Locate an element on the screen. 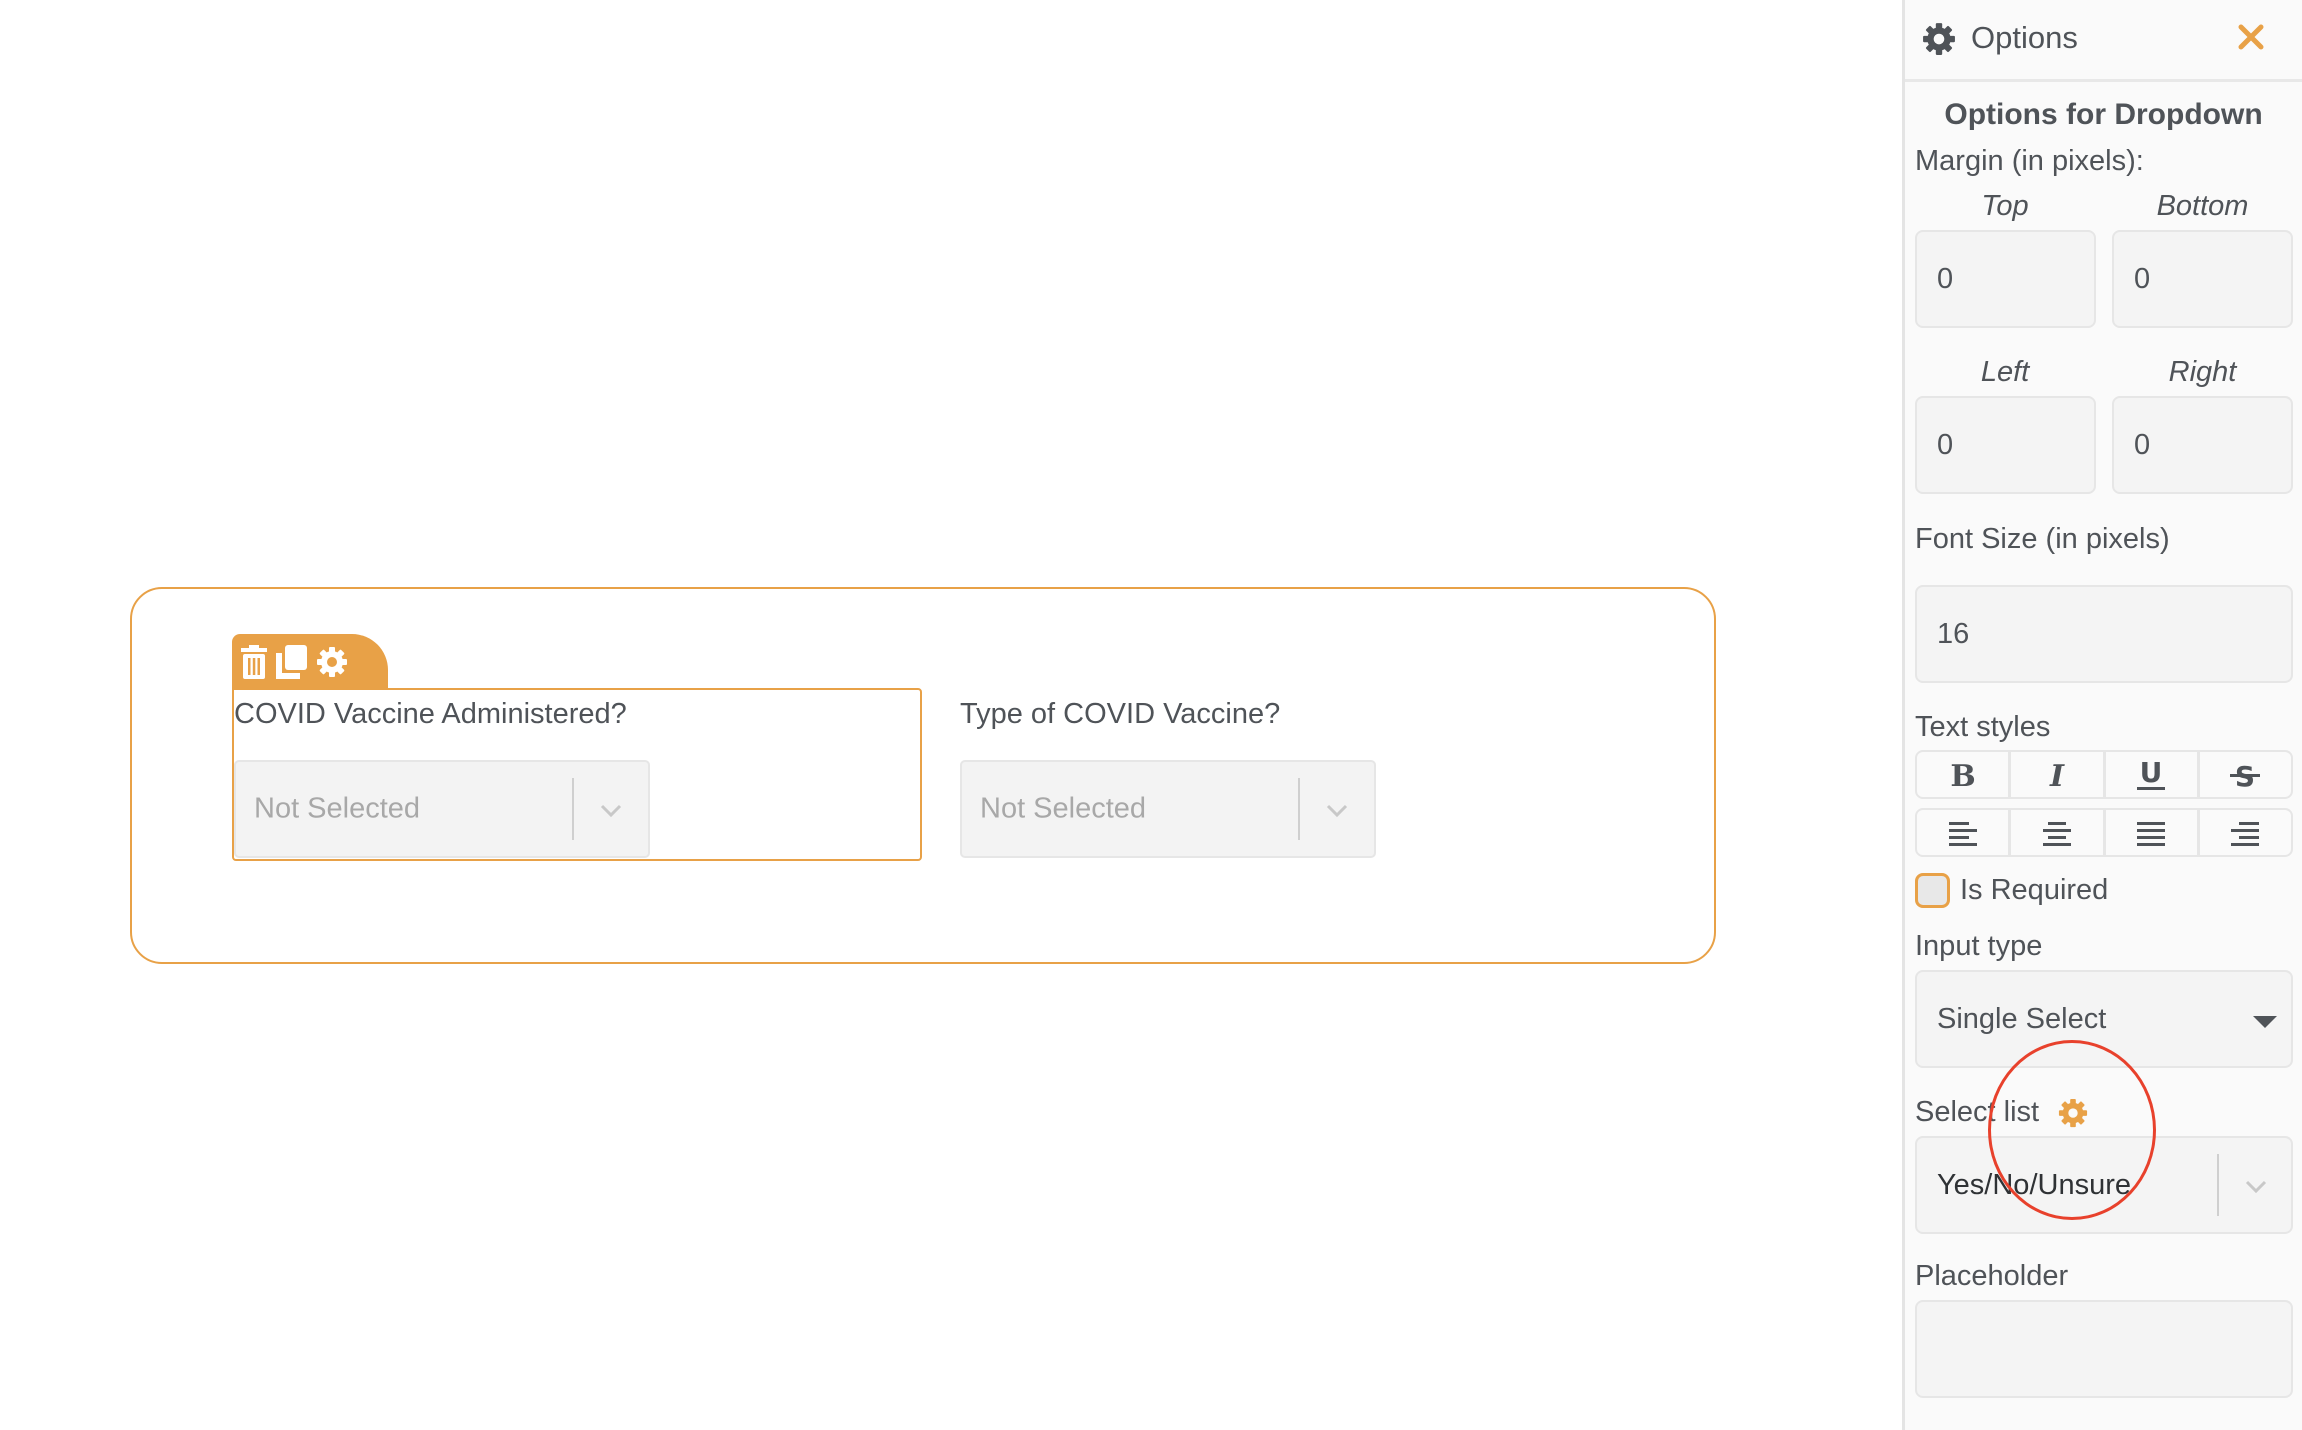 Image resolution: width=2302 pixels, height=1430 pixels. italic-button: I is located at coordinates (2058, 774).